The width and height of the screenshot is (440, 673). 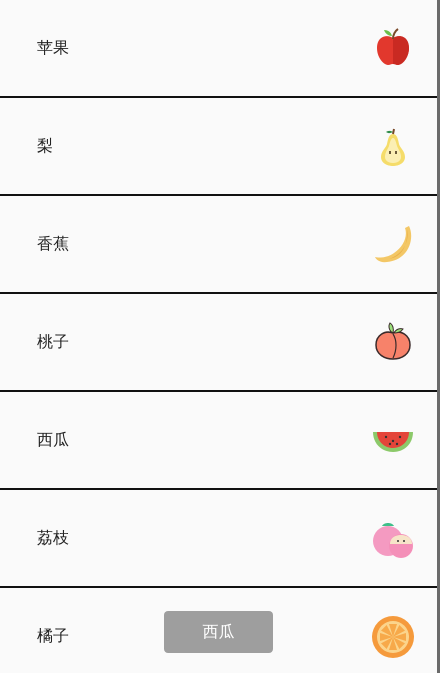 What do you see at coordinates (53, 636) in the screenshot?
I see `fruit-name: 橘子` at bounding box center [53, 636].